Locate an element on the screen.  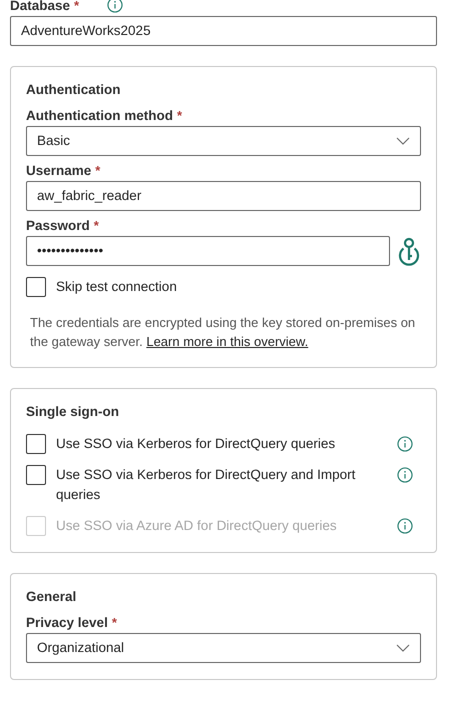
learn-more-link: Learn more in this overview. is located at coordinates (227, 341).